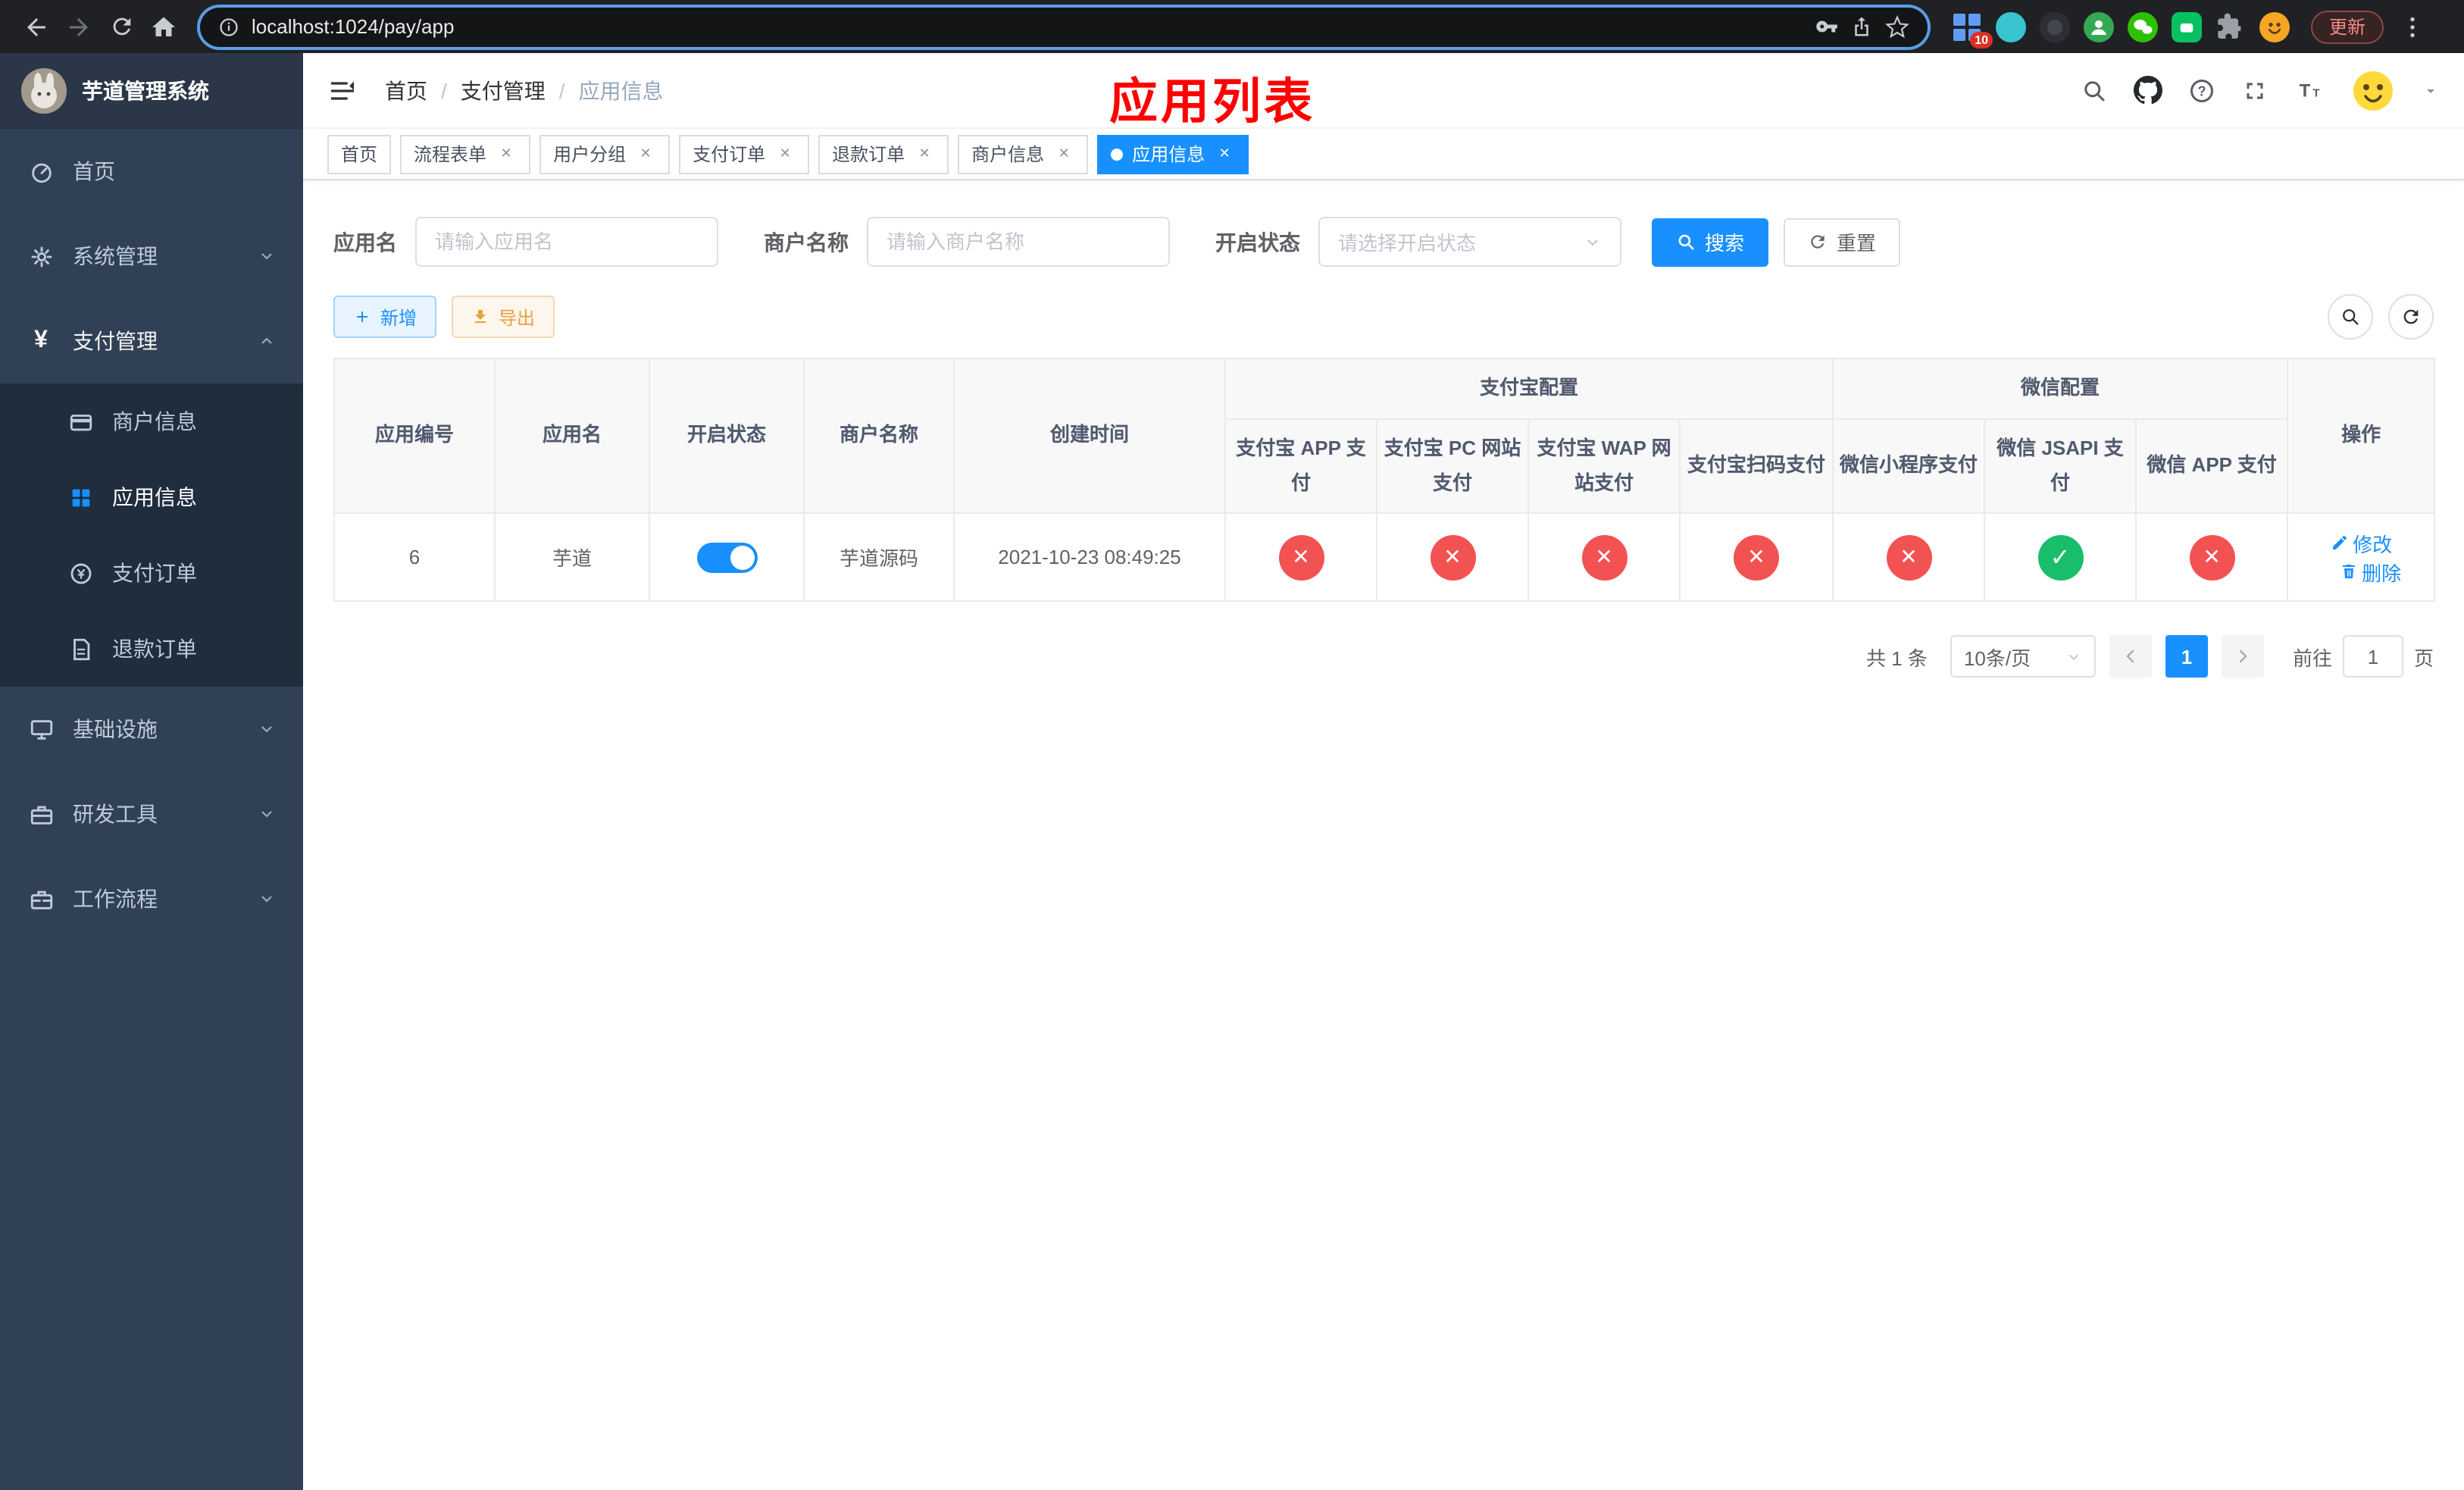 The height and width of the screenshot is (1490, 2464). Describe the element at coordinates (2060, 466) in the screenshot. I see `col-header-wechat-jsapi: 微信 JSAPI 支付` at that location.